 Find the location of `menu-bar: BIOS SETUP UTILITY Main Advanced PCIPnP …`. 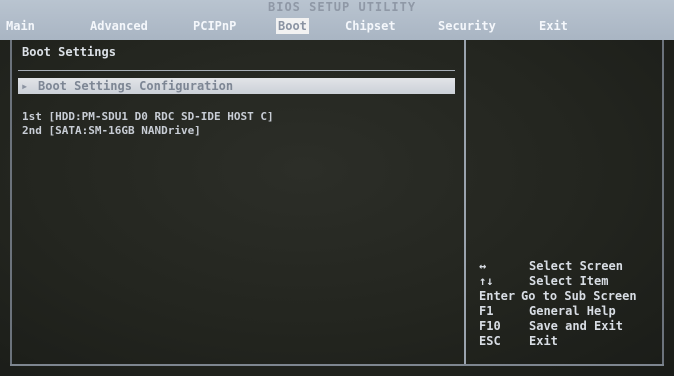

menu-bar: BIOS SETUP UTILITY Main Advanced PCIPnP … is located at coordinates (337, 20).